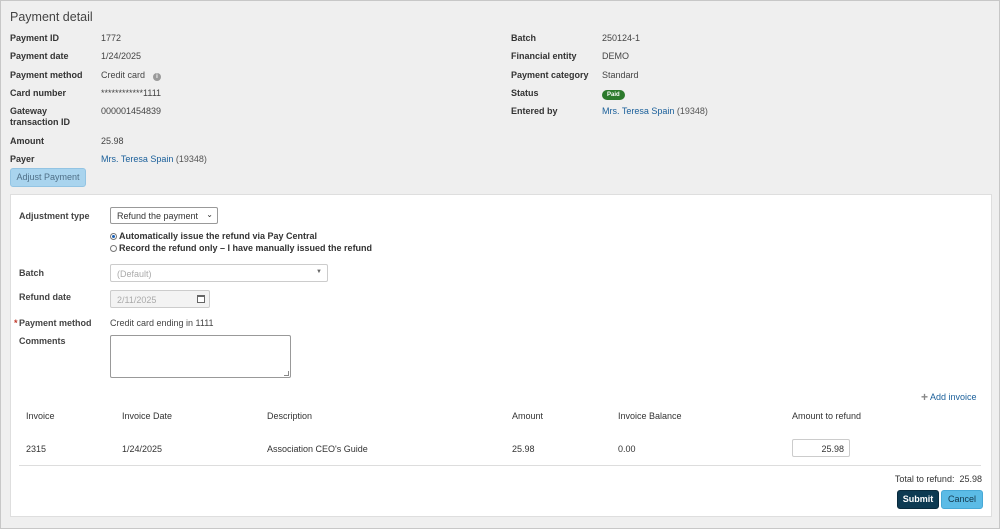  I want to click on value: 000001454839, so click(131, 111).